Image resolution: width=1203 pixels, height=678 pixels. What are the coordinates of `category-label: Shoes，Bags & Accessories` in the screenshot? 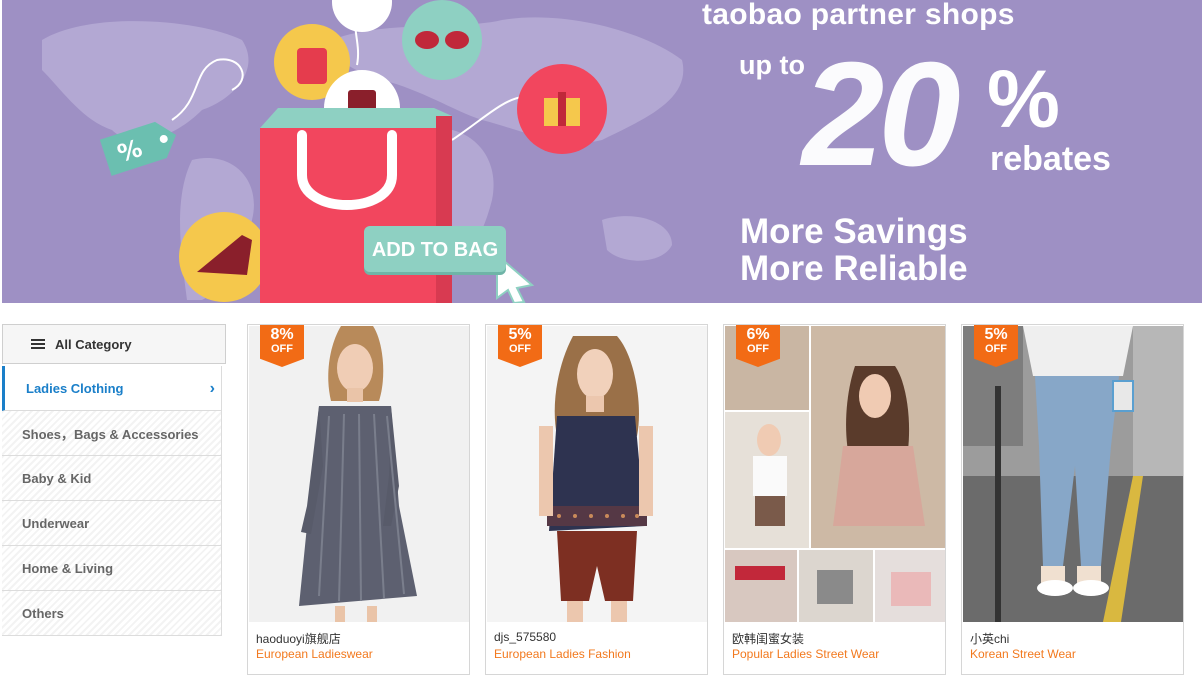 It's located at (110, 434).